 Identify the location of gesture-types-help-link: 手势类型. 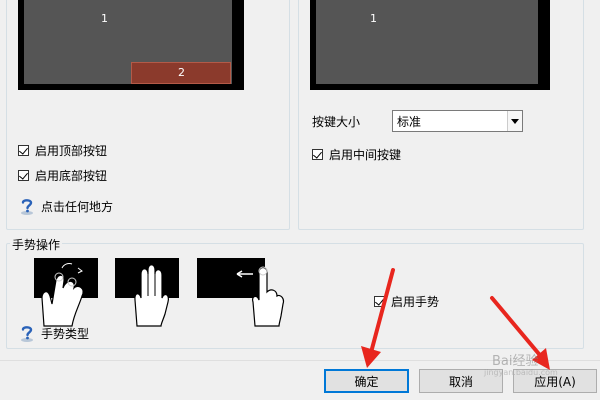
(53, 333).